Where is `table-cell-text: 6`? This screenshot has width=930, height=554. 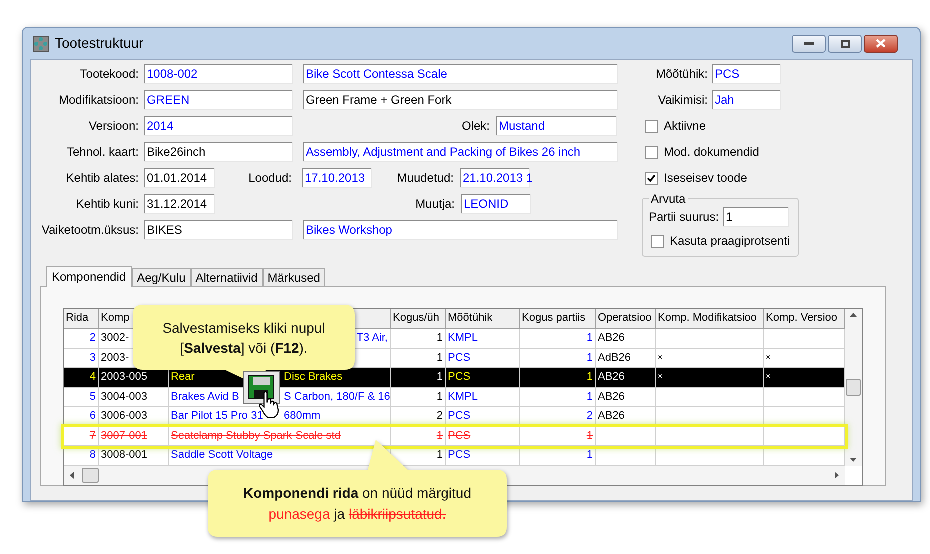
table-cell-text: 6 is located at coordinates (93, 416).